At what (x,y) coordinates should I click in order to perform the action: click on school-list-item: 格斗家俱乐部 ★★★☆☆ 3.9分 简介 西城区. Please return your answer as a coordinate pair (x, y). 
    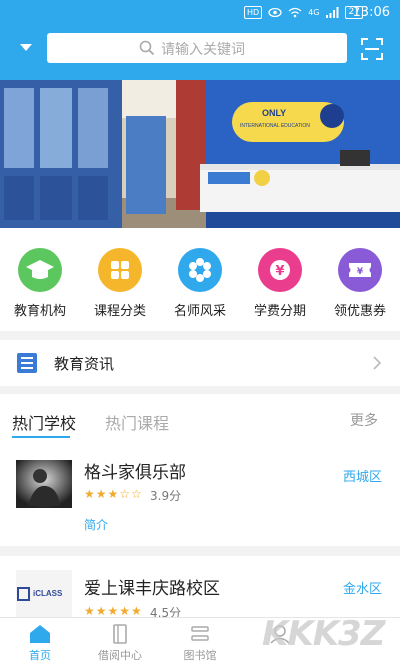
    Looking at the image, I should click on (200, 500).